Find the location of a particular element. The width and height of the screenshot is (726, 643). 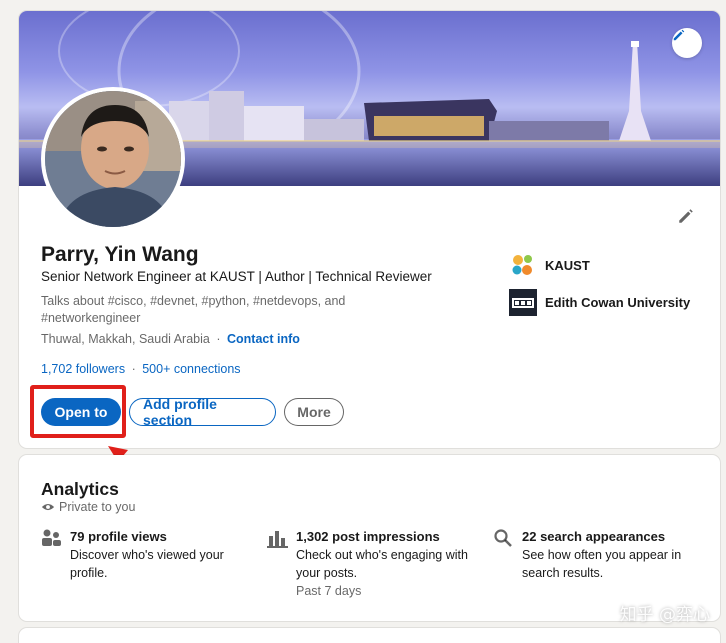

network-stats: 1,702 followers · 500+ connections is located at coordinates (141, 369).